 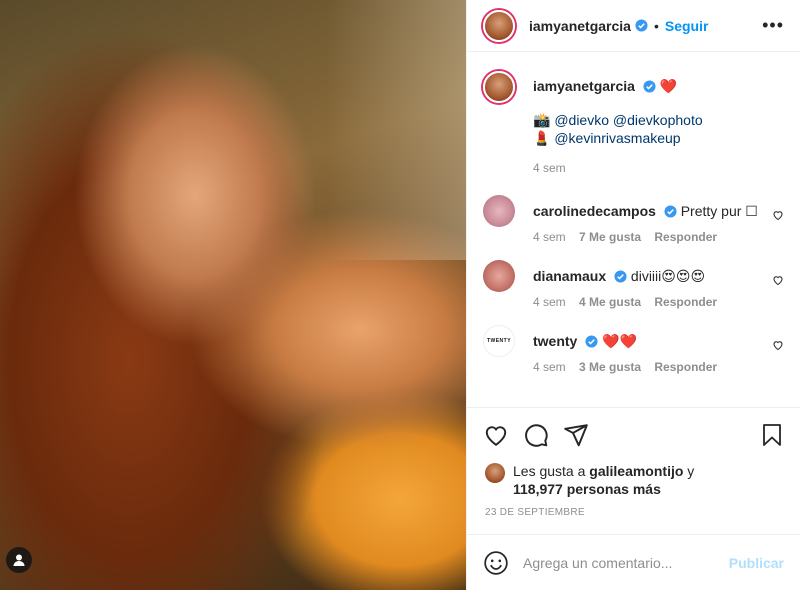 I want to click on share-icon, so click(x=576, y=435).